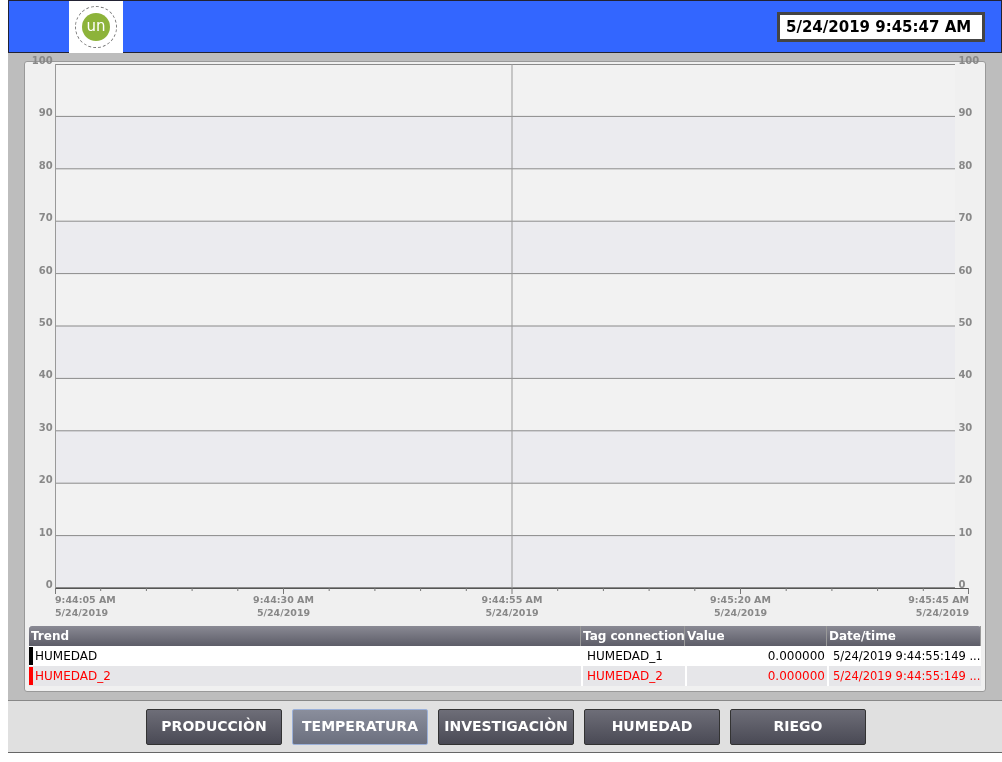 This screenshot has height=762, width=1002. I want to click on time-axis-label: 9:44:05 AM, so click(86, 600).